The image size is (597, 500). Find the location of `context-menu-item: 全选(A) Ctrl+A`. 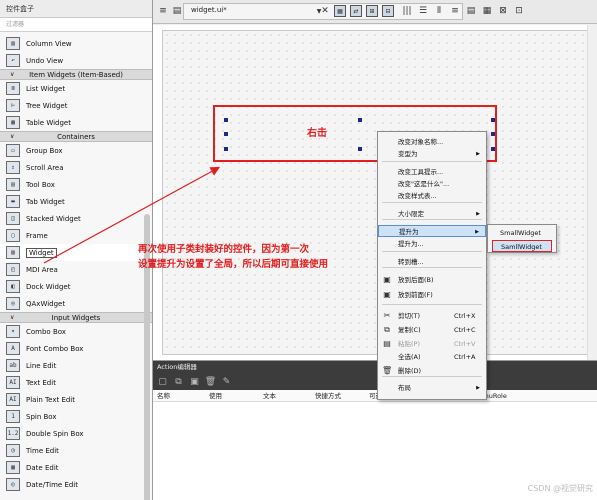

context-menu-item: 全选(A) Ctrl+A is located at coordinates (432, 357).